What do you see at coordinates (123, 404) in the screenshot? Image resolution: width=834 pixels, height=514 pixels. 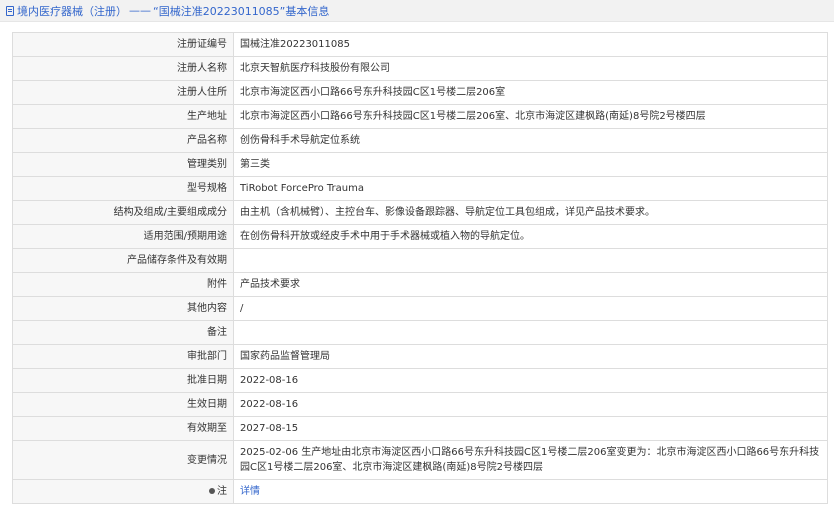 I see `row-label-effective-date: 生效日期` at bounding box center [123, 404].